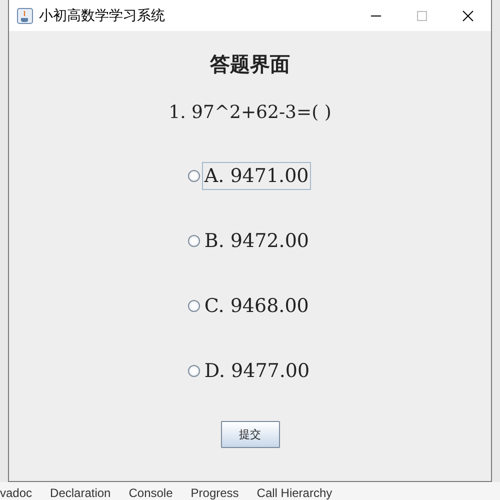 This screenshot has width=500, height=500. What do you see at coordinates (16, 493) in the screenshot?
I see `view-tab: vadoc` at bounding box center [16, 493].